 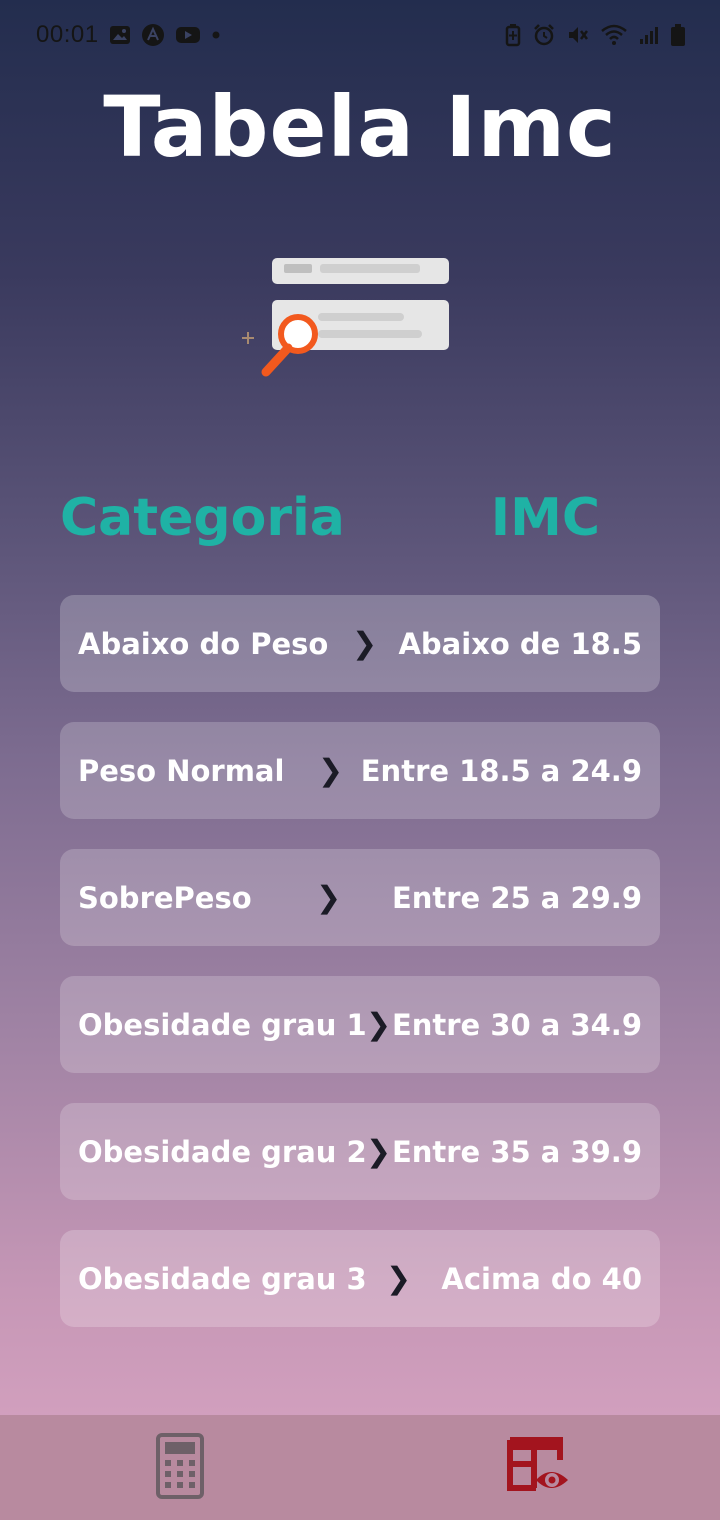 I want to click on table-row: Obesidade grau 3 ❯ Acima do 40, so click(x=360, y=1278).